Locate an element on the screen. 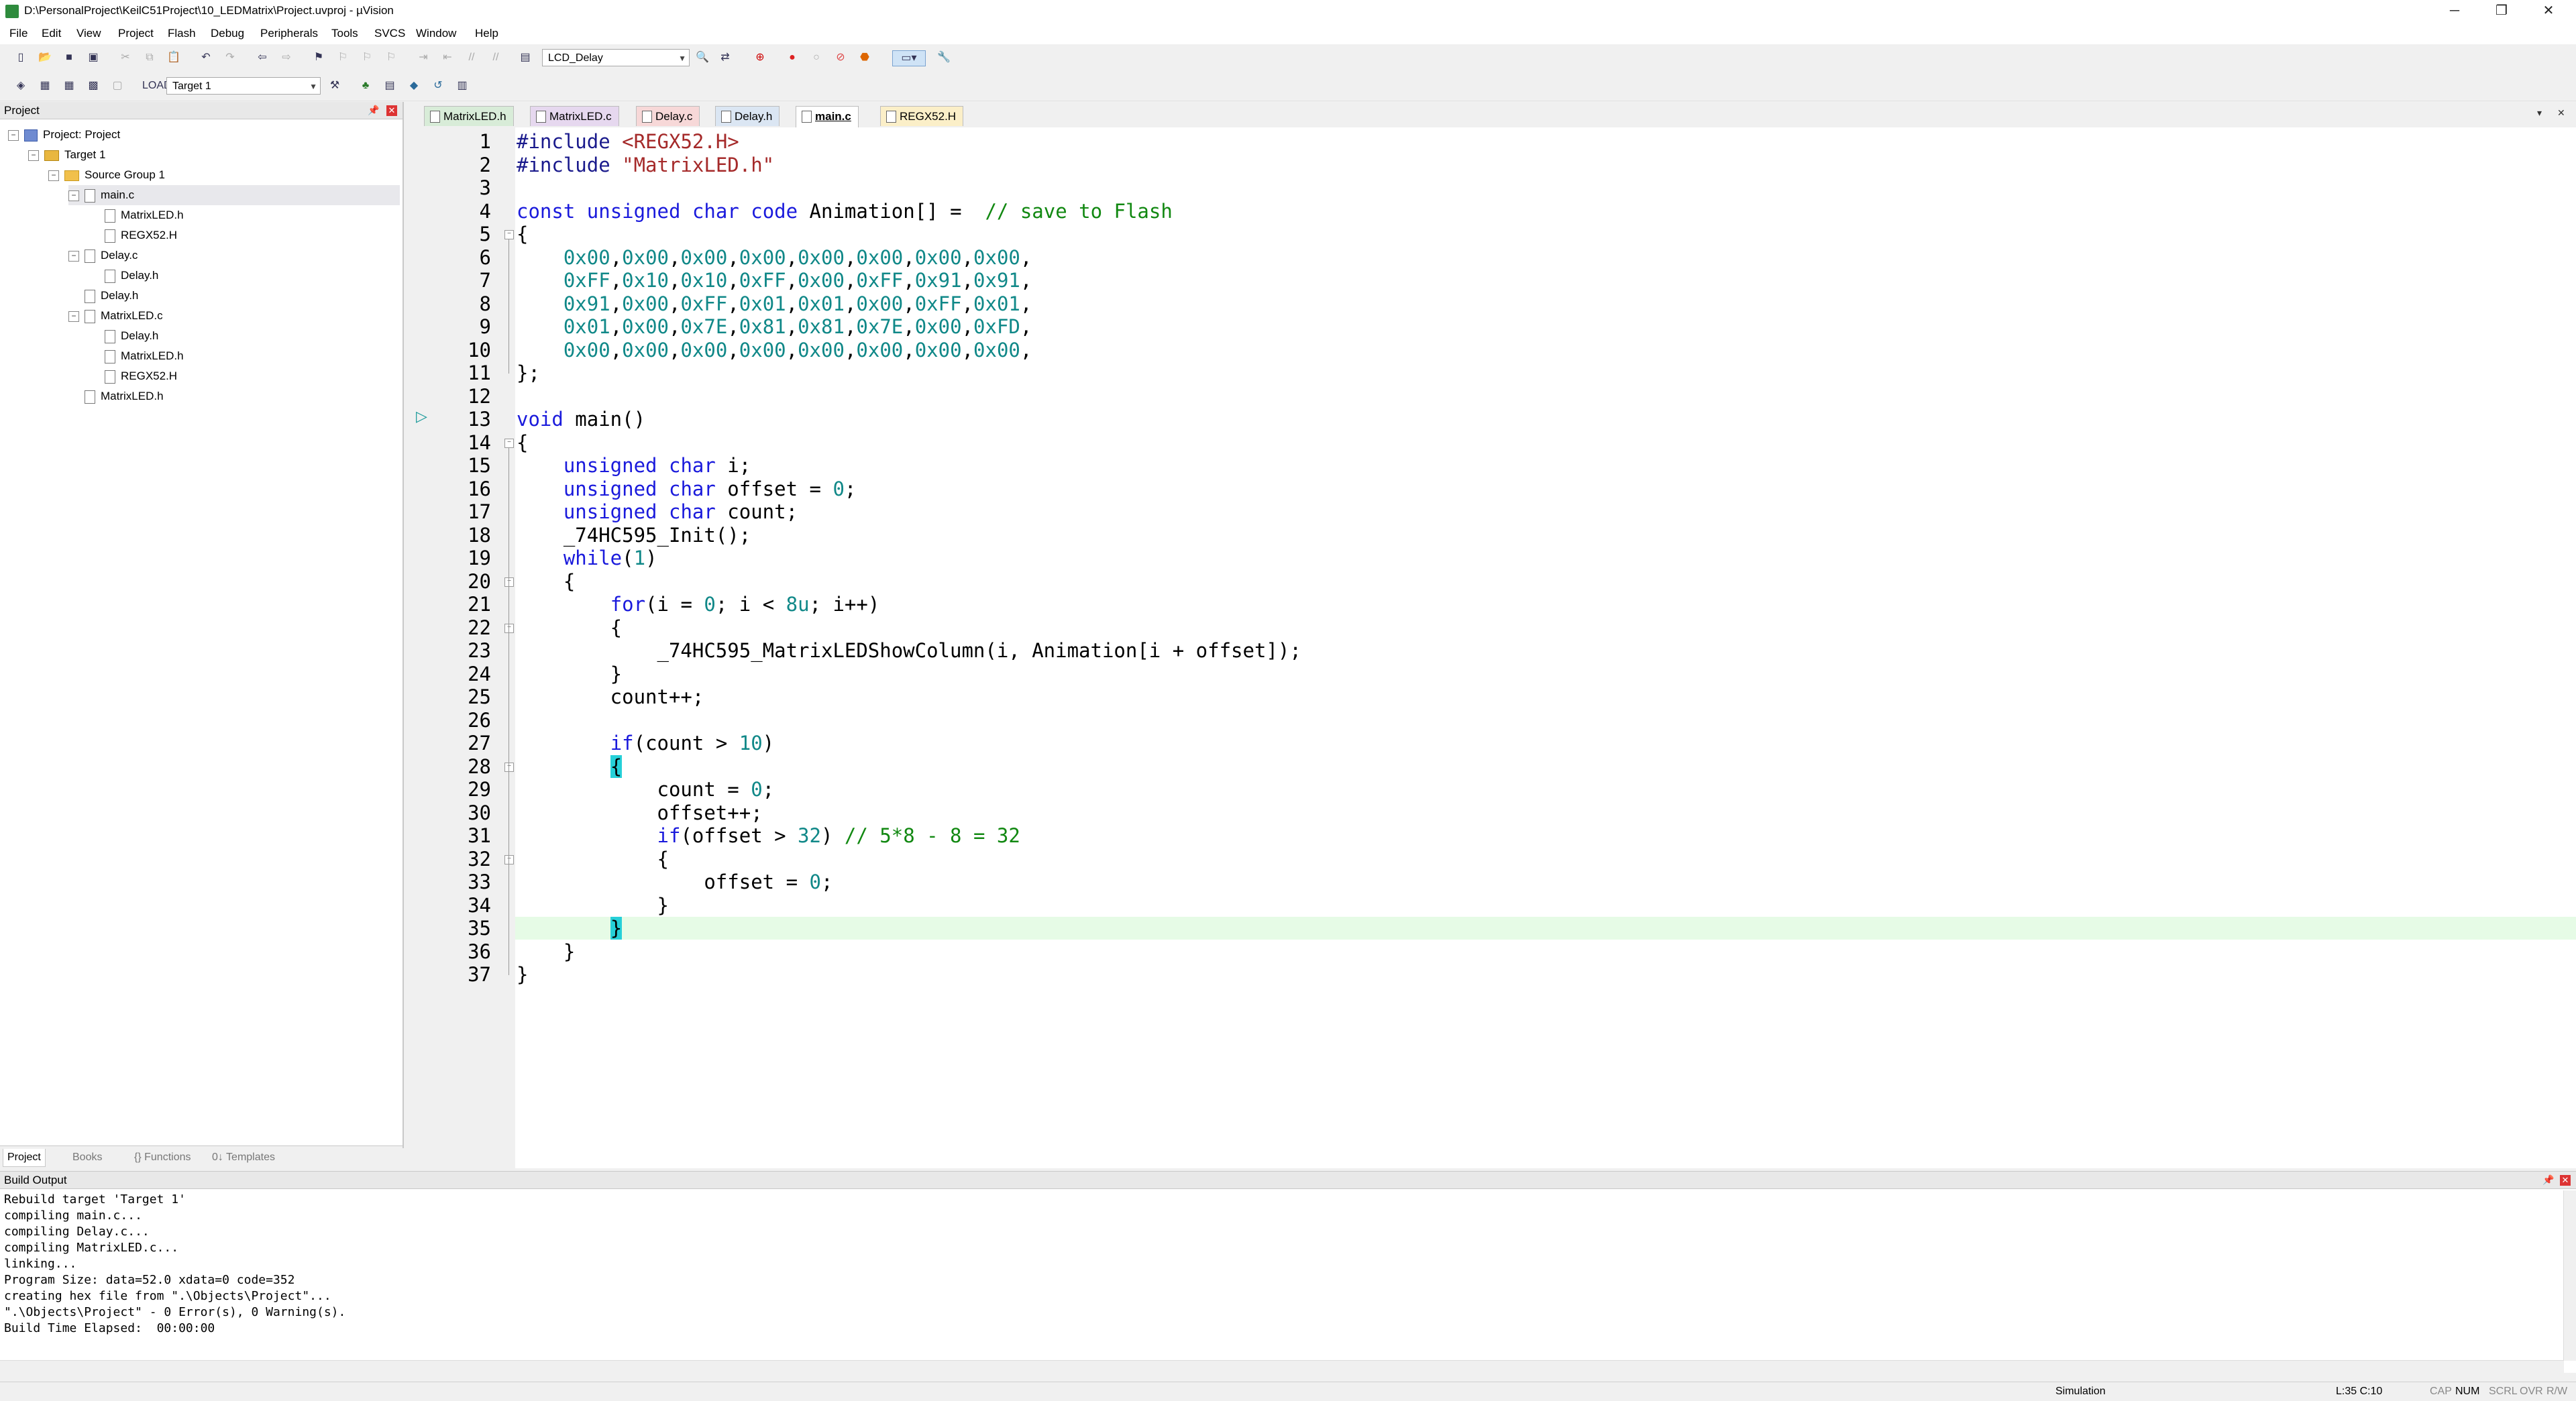  breakpoint-icon: ● is located at coordinates (792, 57).